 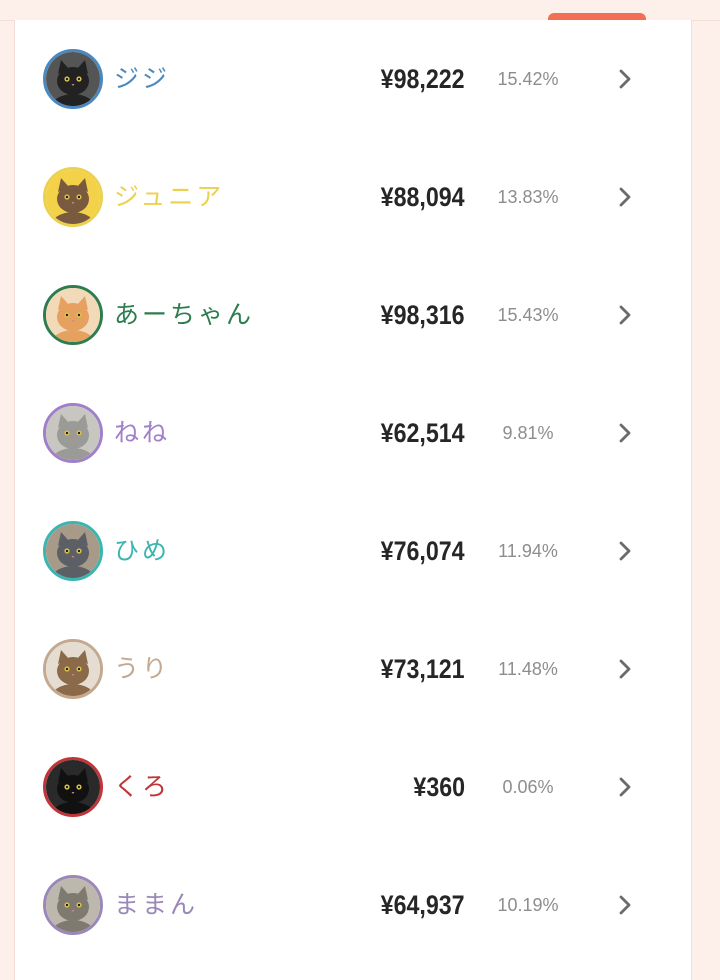 What do you see at coordinates (423, 433) in the screenshot?
I see `member-amount: ¥62,514` at bounding box center [423, 433].